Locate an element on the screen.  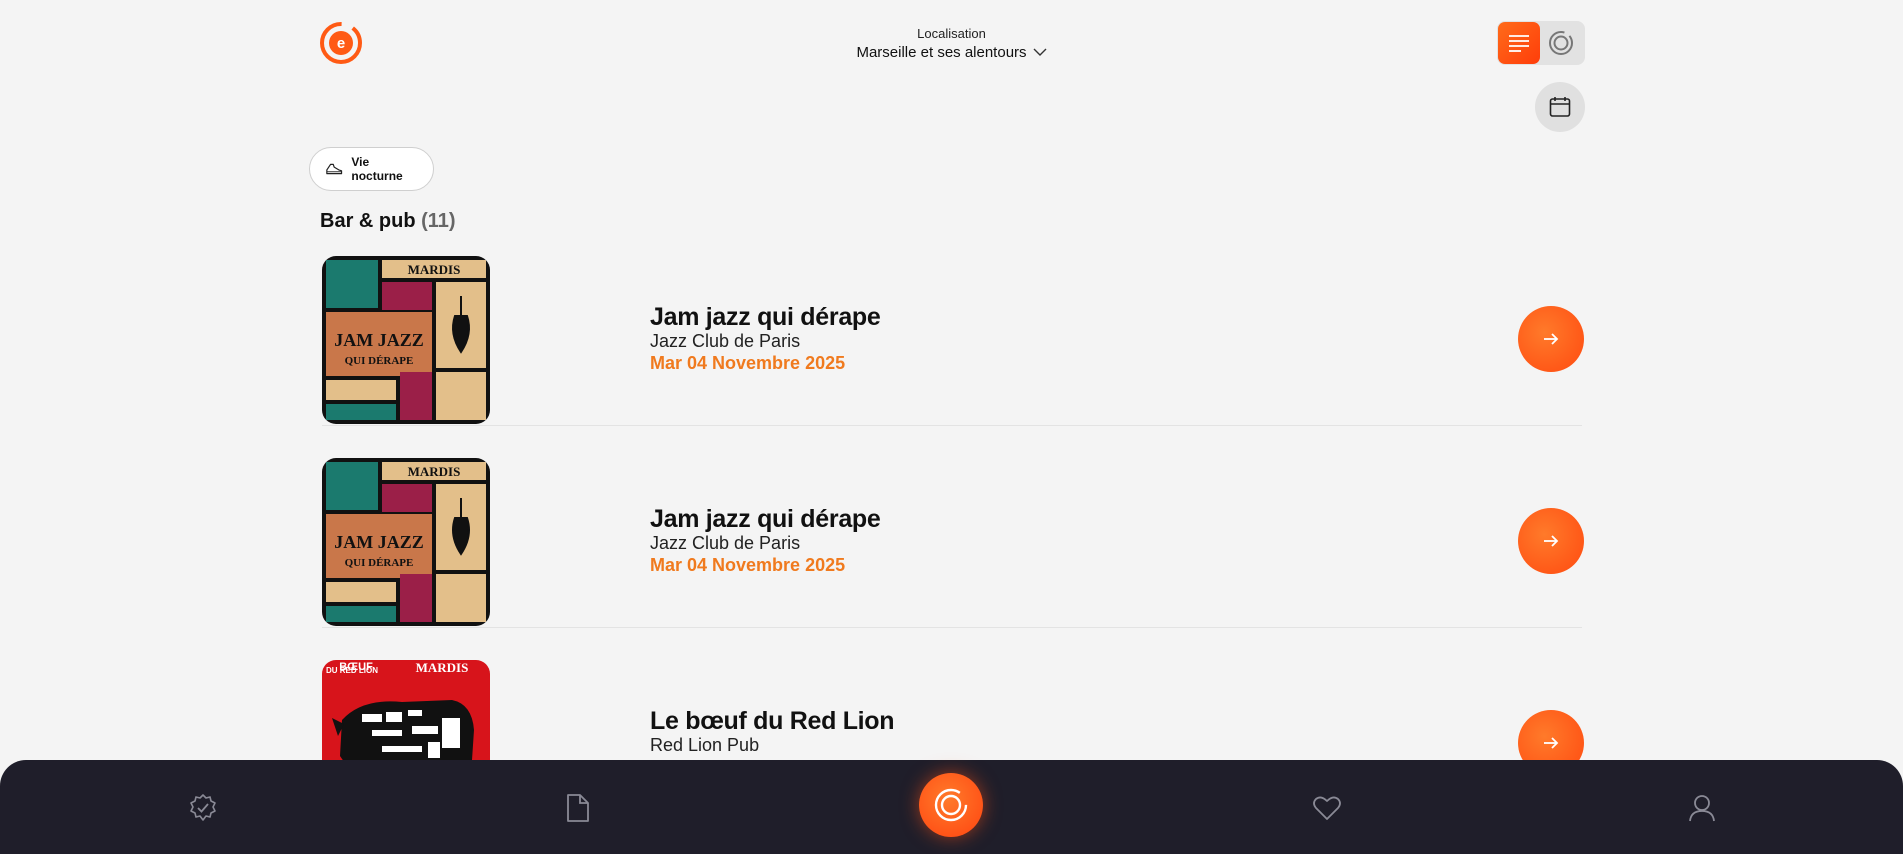
list-view-button is located at coordinates (1519, 43).